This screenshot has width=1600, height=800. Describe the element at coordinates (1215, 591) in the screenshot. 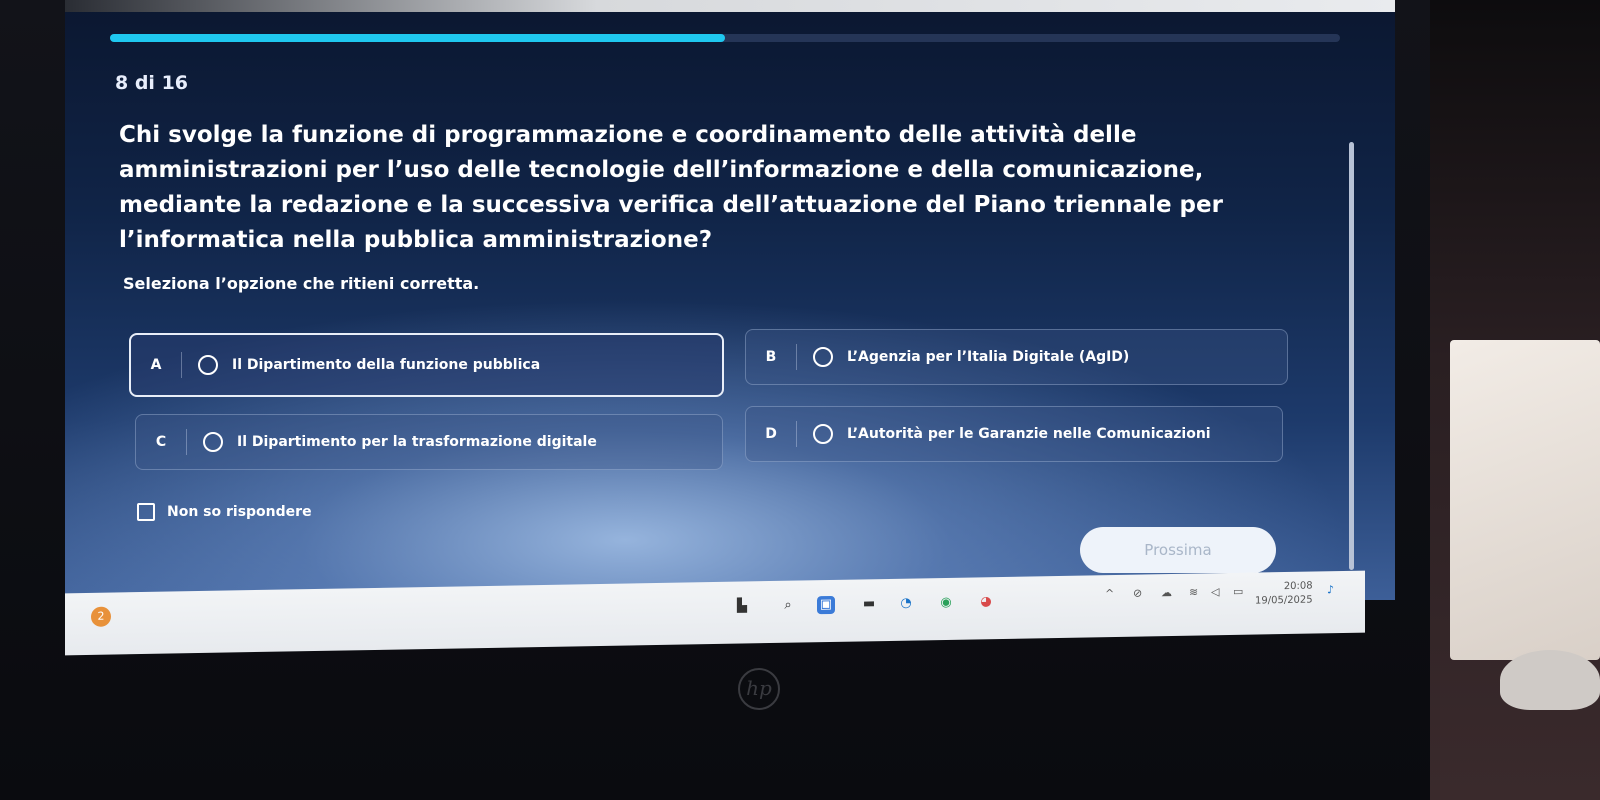

I see `volume-icon: ◁` at that location.